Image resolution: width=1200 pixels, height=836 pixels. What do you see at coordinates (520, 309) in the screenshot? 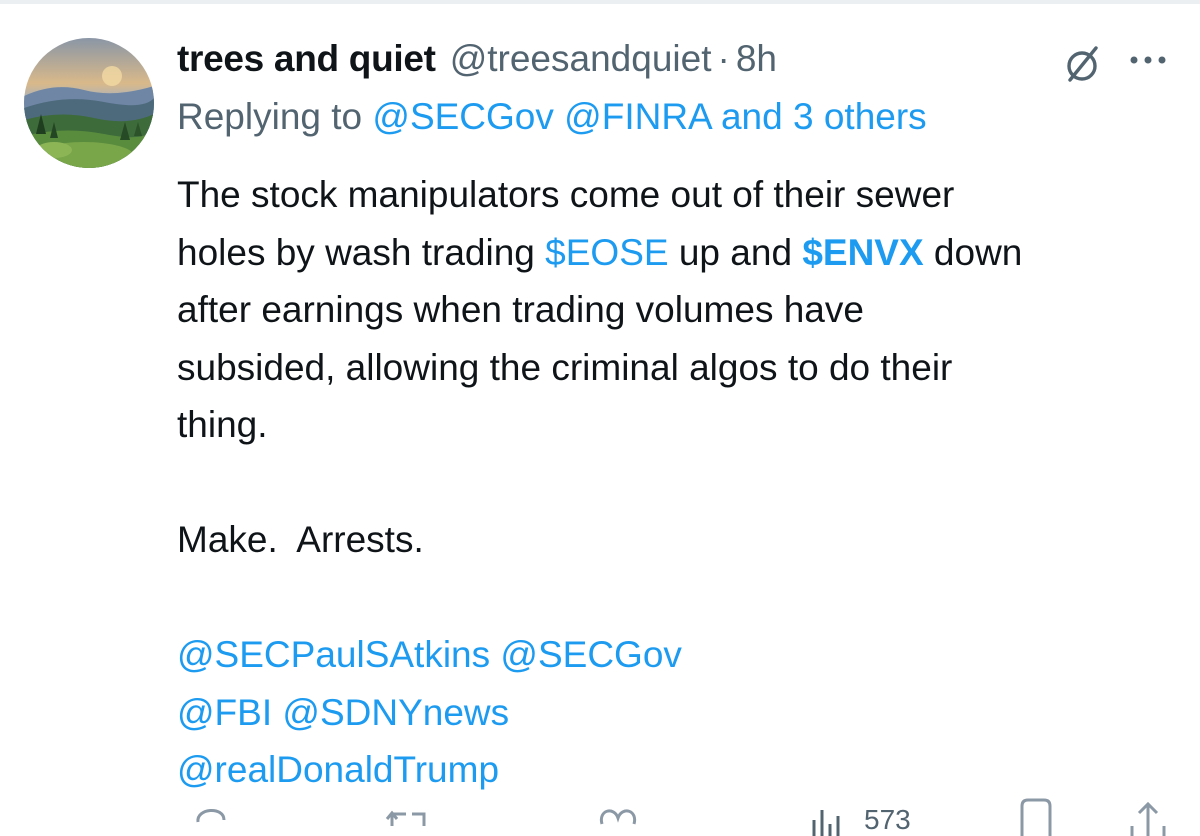
I see `tweet-line: after earnings when trading volumes have` at bounding box center [520, 309].